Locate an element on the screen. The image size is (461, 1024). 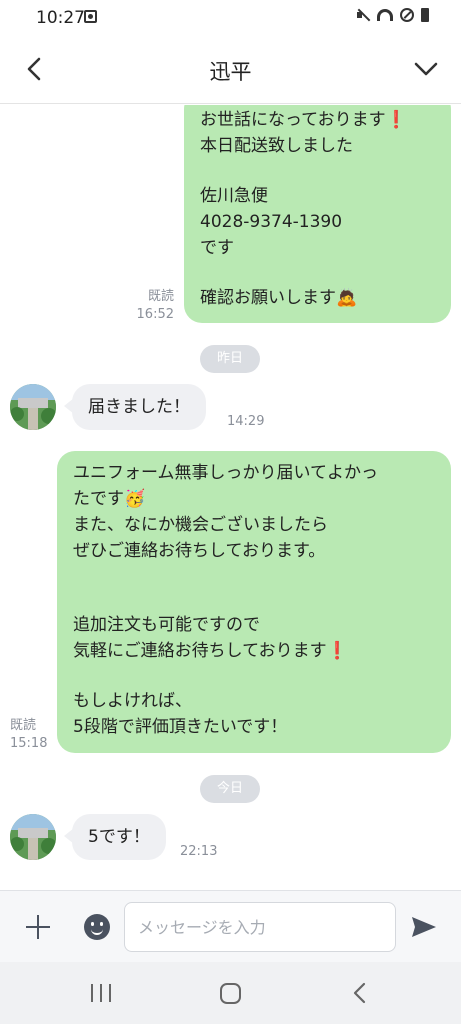
message-line: また、なにか機会ございましたら is located at coordinates (200, 525).